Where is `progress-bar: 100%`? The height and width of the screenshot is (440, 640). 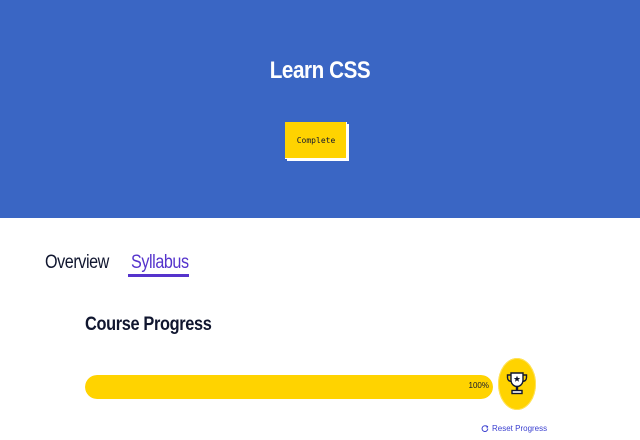 progress-bar: 100% is located at coordinates (289, 387).